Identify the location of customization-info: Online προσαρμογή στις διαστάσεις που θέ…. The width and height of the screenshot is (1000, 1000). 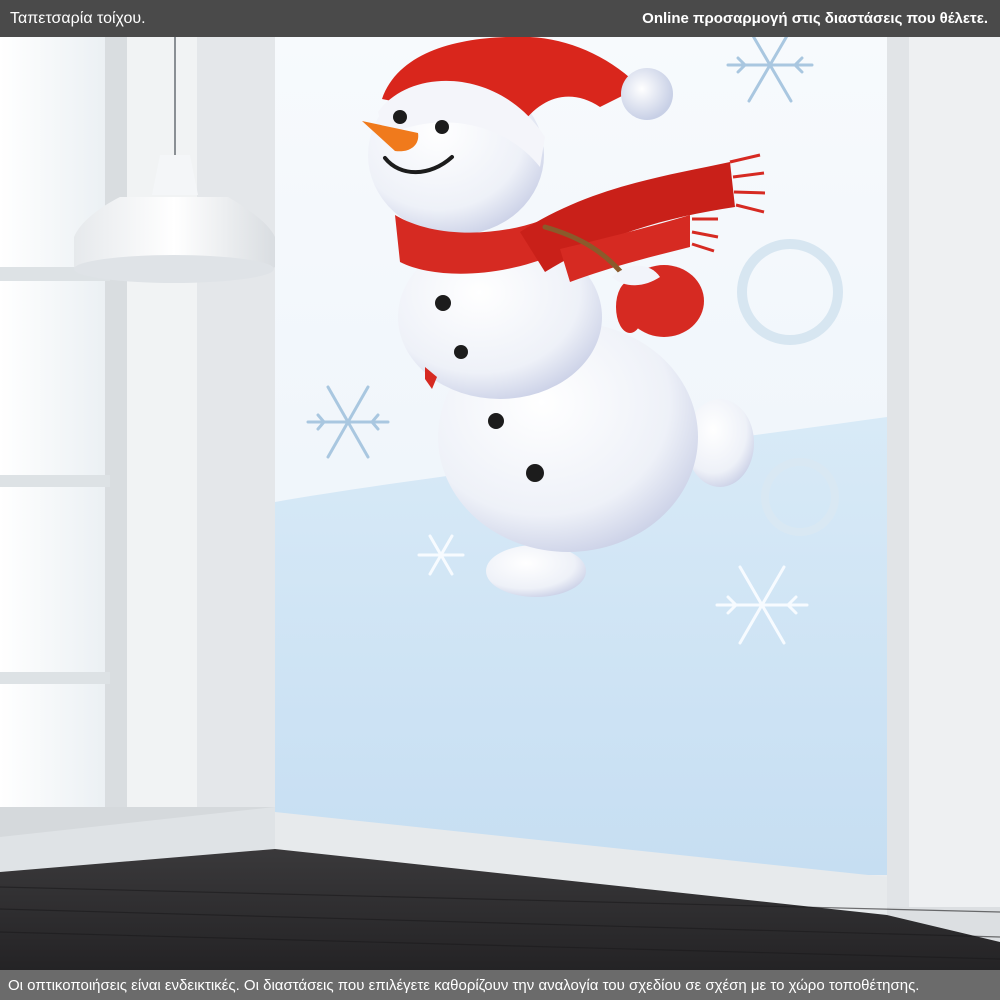
(815, 18).